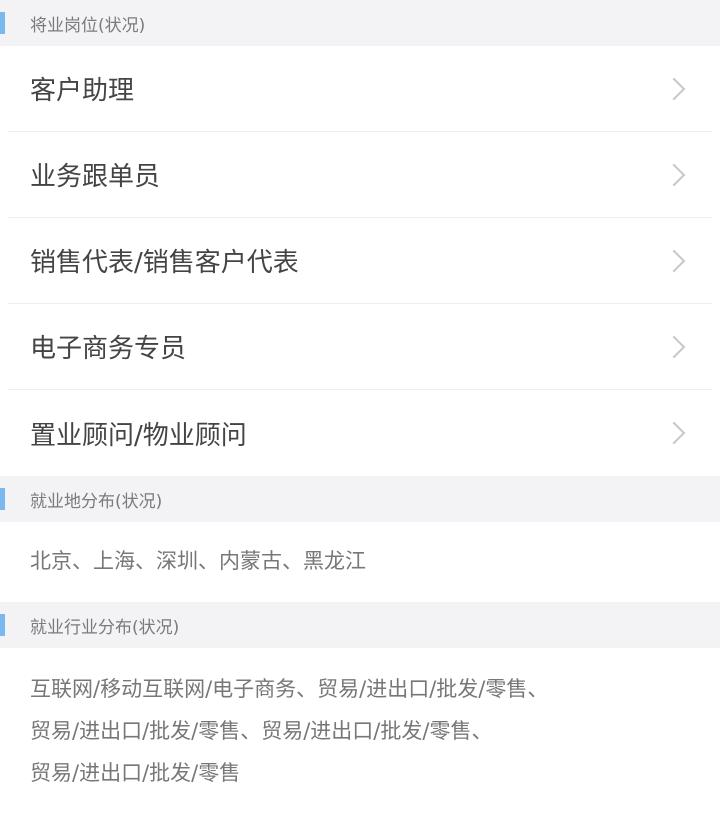 The height and width of the screenshot is (814, 720). Describe the element at coordinates (82, 91) in the screenshot. I see `position-label: 客户助理` at that location.